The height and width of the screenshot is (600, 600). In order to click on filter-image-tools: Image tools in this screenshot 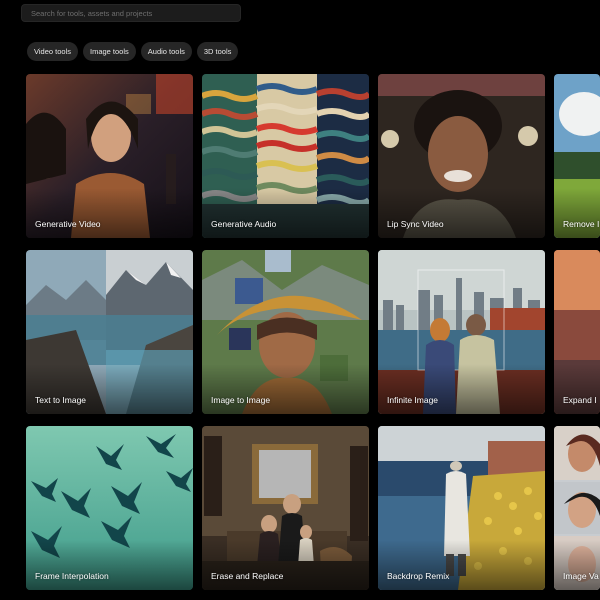, I will do `click(109, 51)`.